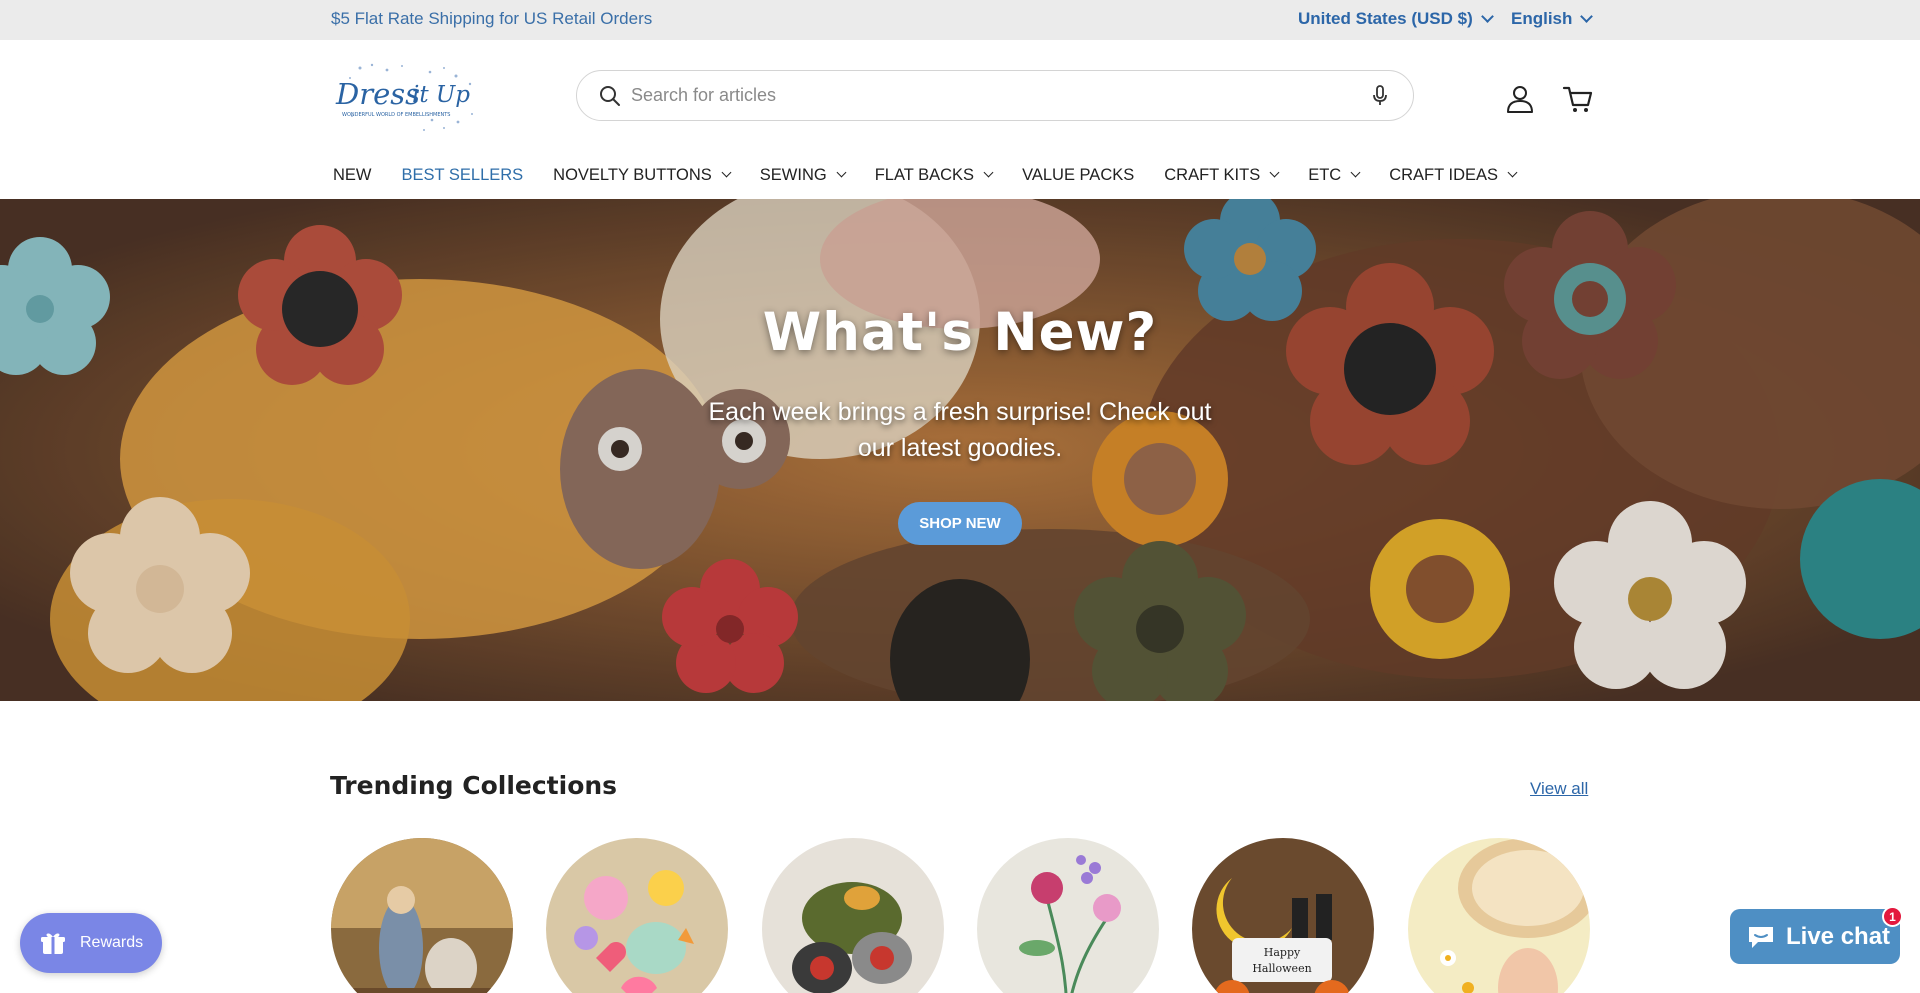 The width and height of the screenshot is (1920, 993). I want to click on cart-icon, so click(1578, 99).